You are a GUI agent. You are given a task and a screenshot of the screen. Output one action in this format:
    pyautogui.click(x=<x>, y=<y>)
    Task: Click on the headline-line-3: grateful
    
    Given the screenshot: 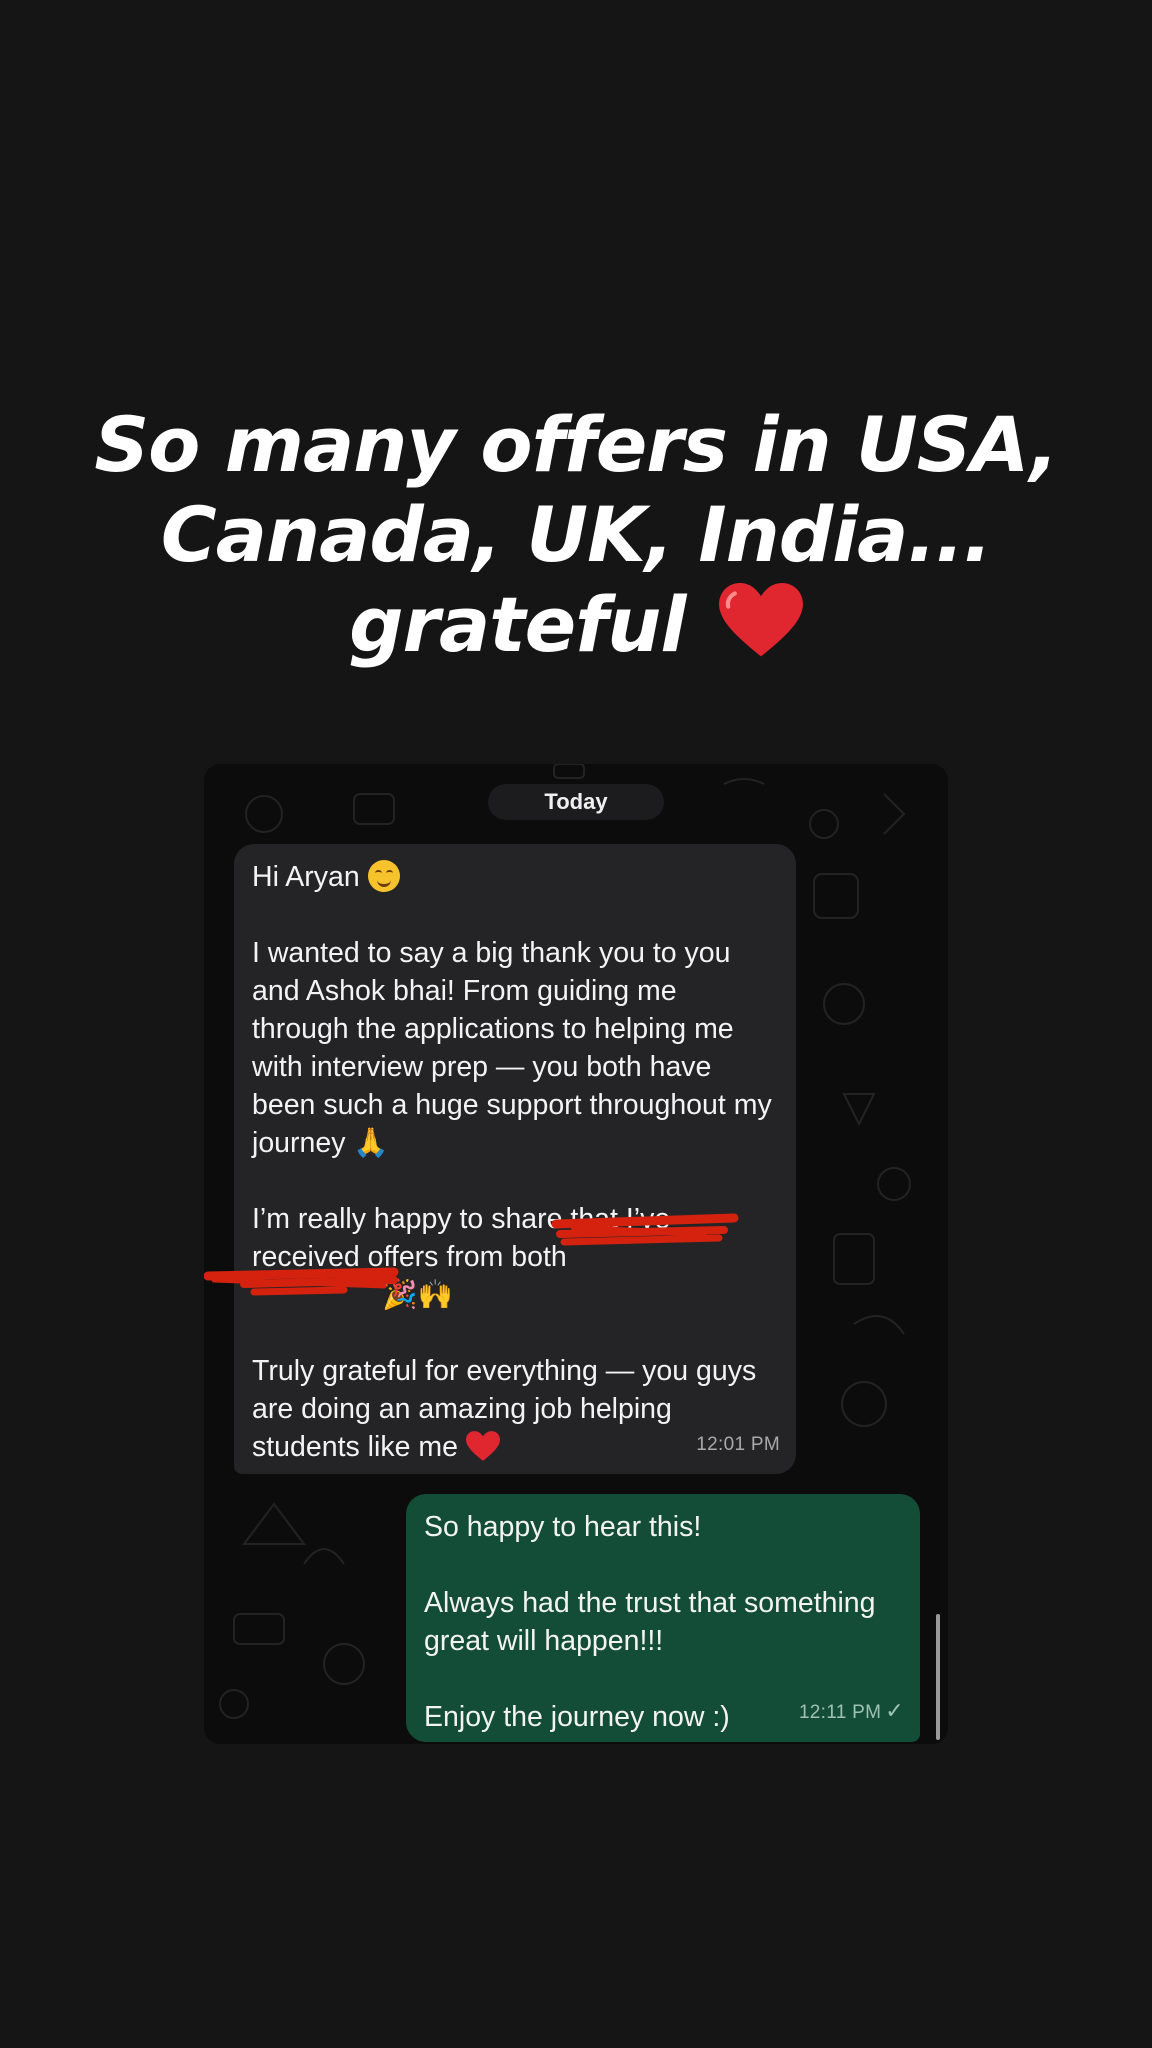 What is the action you would take?
    pyautogui.click(x=576, y=625)
    